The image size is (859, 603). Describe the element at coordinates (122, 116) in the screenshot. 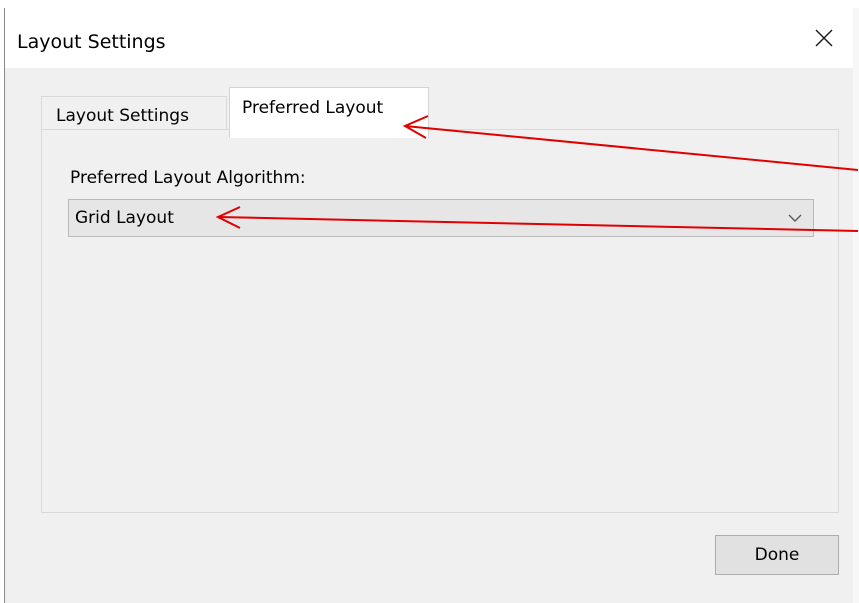

I see `tab-label: Layout Settings` at that location.